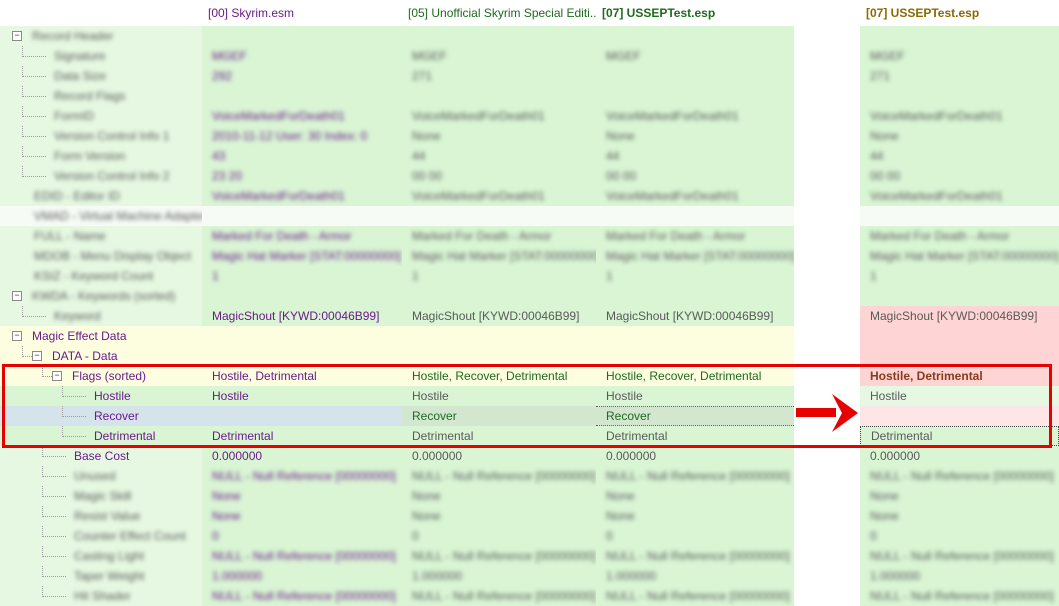  I want to click on row-kwda: − KWDA - Keywords (sorted), so click(529, 296).